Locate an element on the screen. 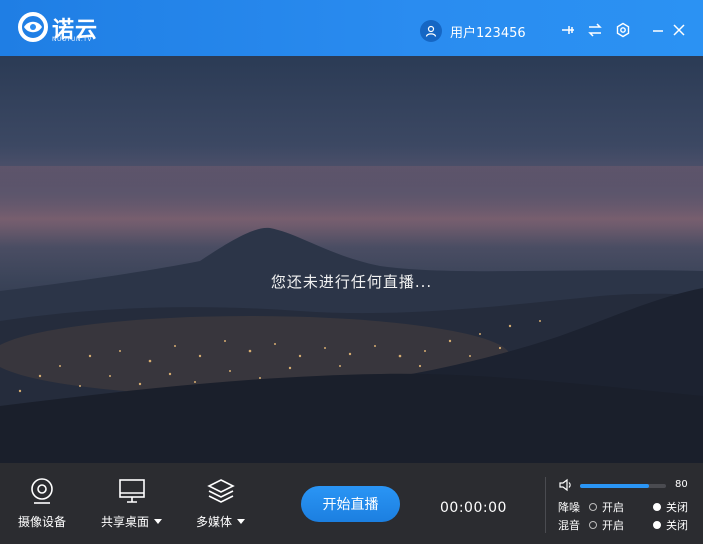 This screenshot has height=544, width=703. share-desktop-label: 共享桌面 is located at coordinates (125, 522).